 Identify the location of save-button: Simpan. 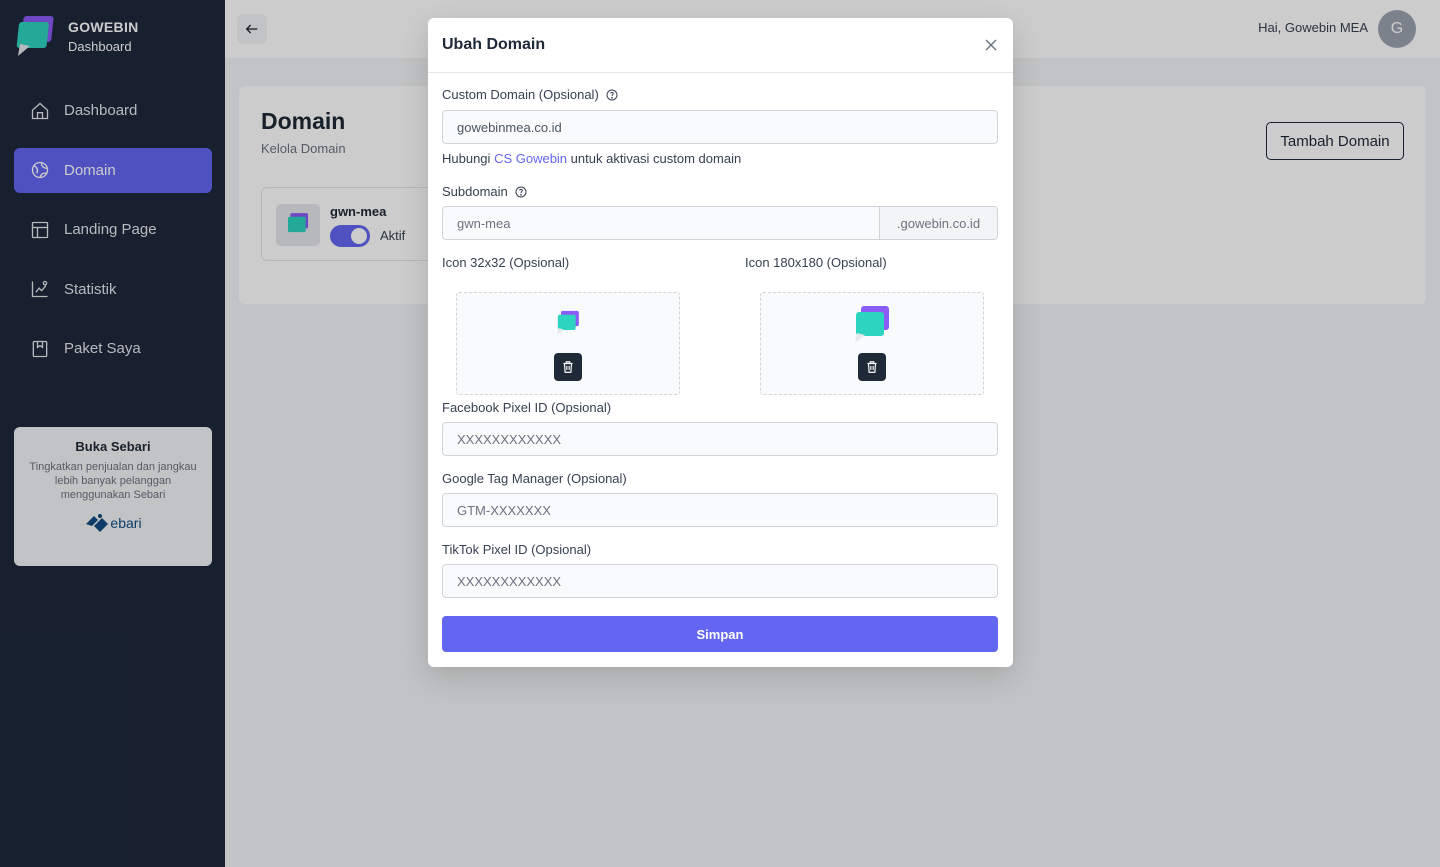
(720, 634).